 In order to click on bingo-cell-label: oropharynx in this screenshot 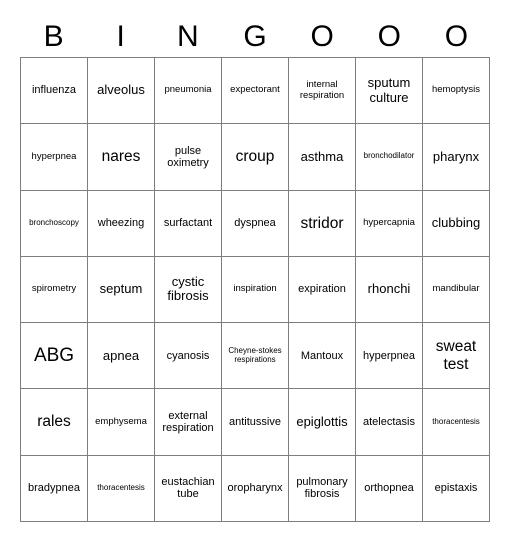, I will do `click(255, 488)`.